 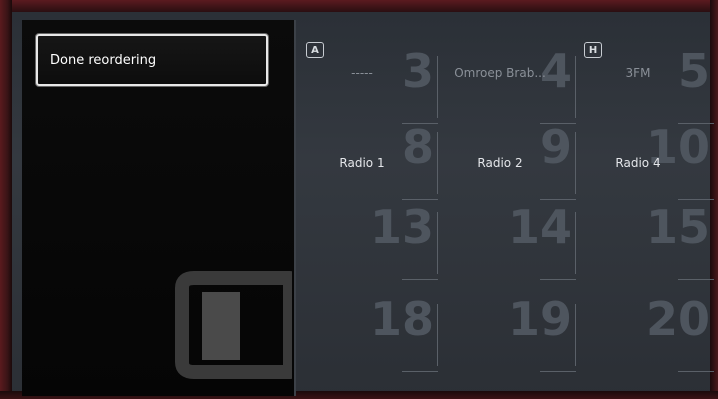 What do you see at coordinates (638, 163) in the screenshot?
I see `channel-name: Radio 4` at bounding box center [638, 163].